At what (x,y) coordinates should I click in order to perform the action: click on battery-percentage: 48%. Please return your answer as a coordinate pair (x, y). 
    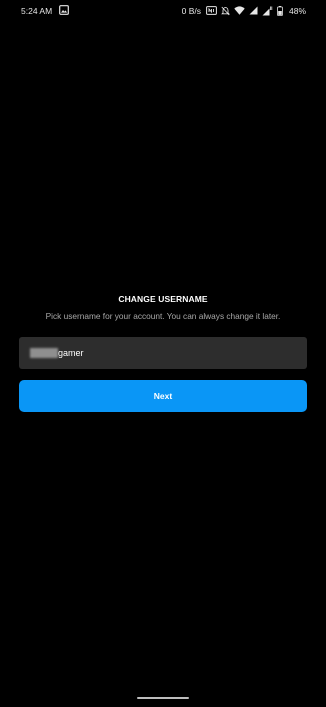
    Looking at the image, I should click on (297, 10).